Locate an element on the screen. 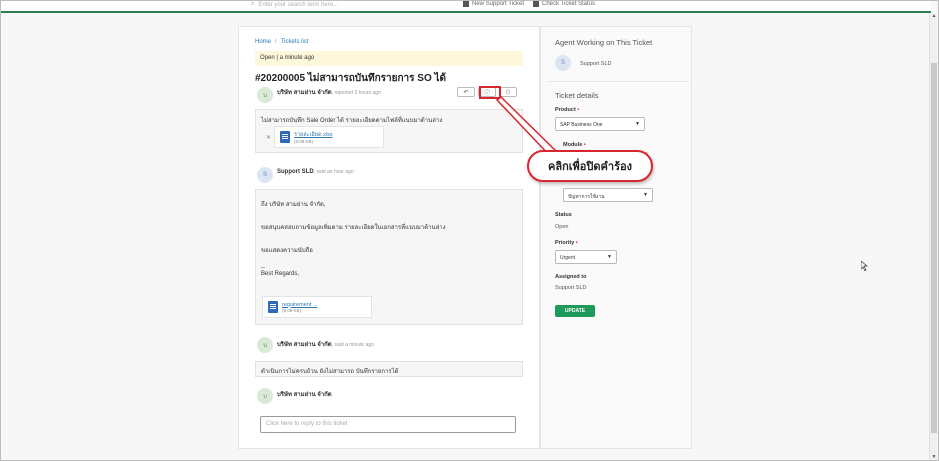  annotation-callout: คลิกเพื่อปิดคำร้อง is located at coordinates (590, 166).